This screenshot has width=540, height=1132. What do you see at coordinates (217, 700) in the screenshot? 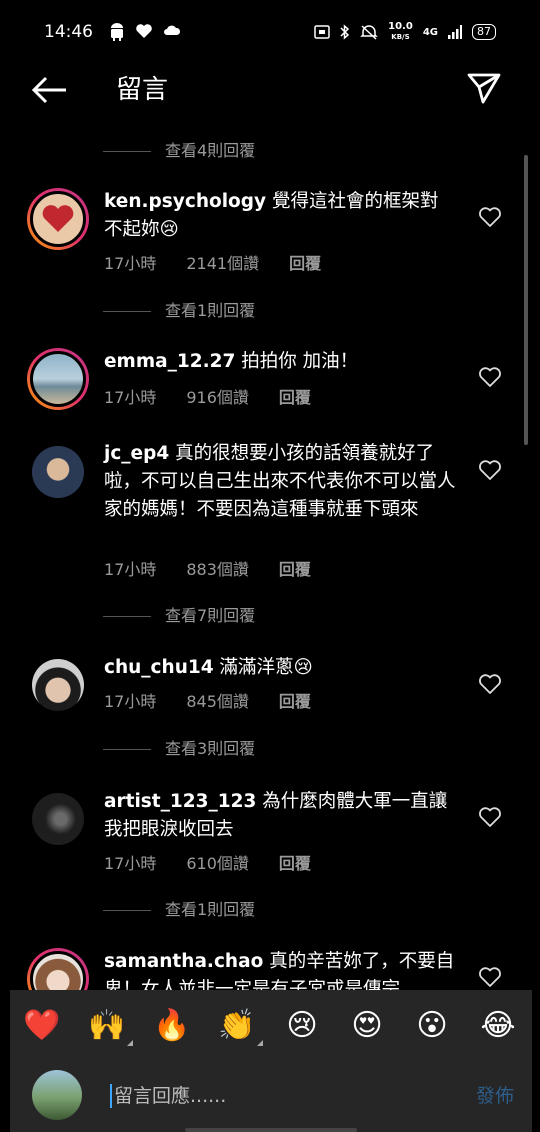
I see `comment-likes: 845個讚` at bounding box center [217, 700].